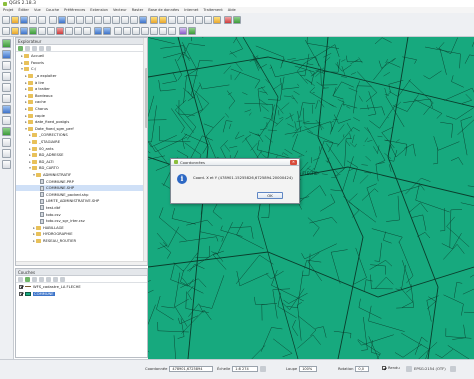 The image size is (474, 379). What do you see at coordinates (41, 279) in the screenshot?
I see `filter-legend-icon` at bounding box center [41, 279].